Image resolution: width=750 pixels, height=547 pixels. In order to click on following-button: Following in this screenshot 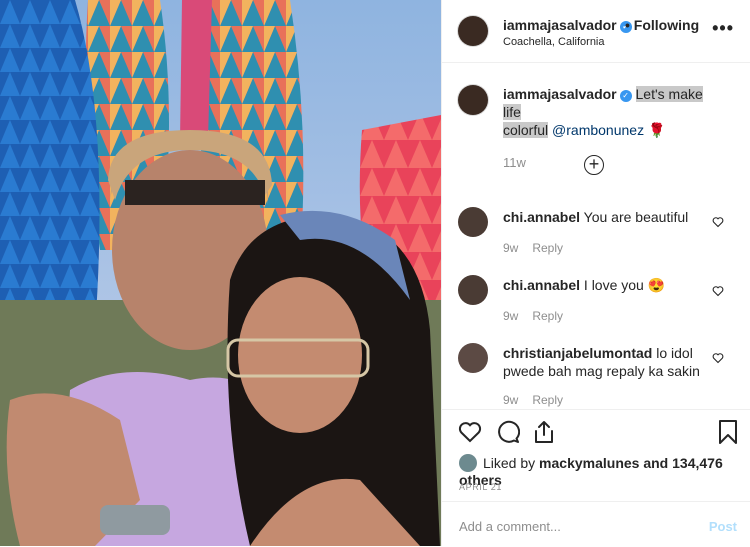, I will do `click(666, 25)`.